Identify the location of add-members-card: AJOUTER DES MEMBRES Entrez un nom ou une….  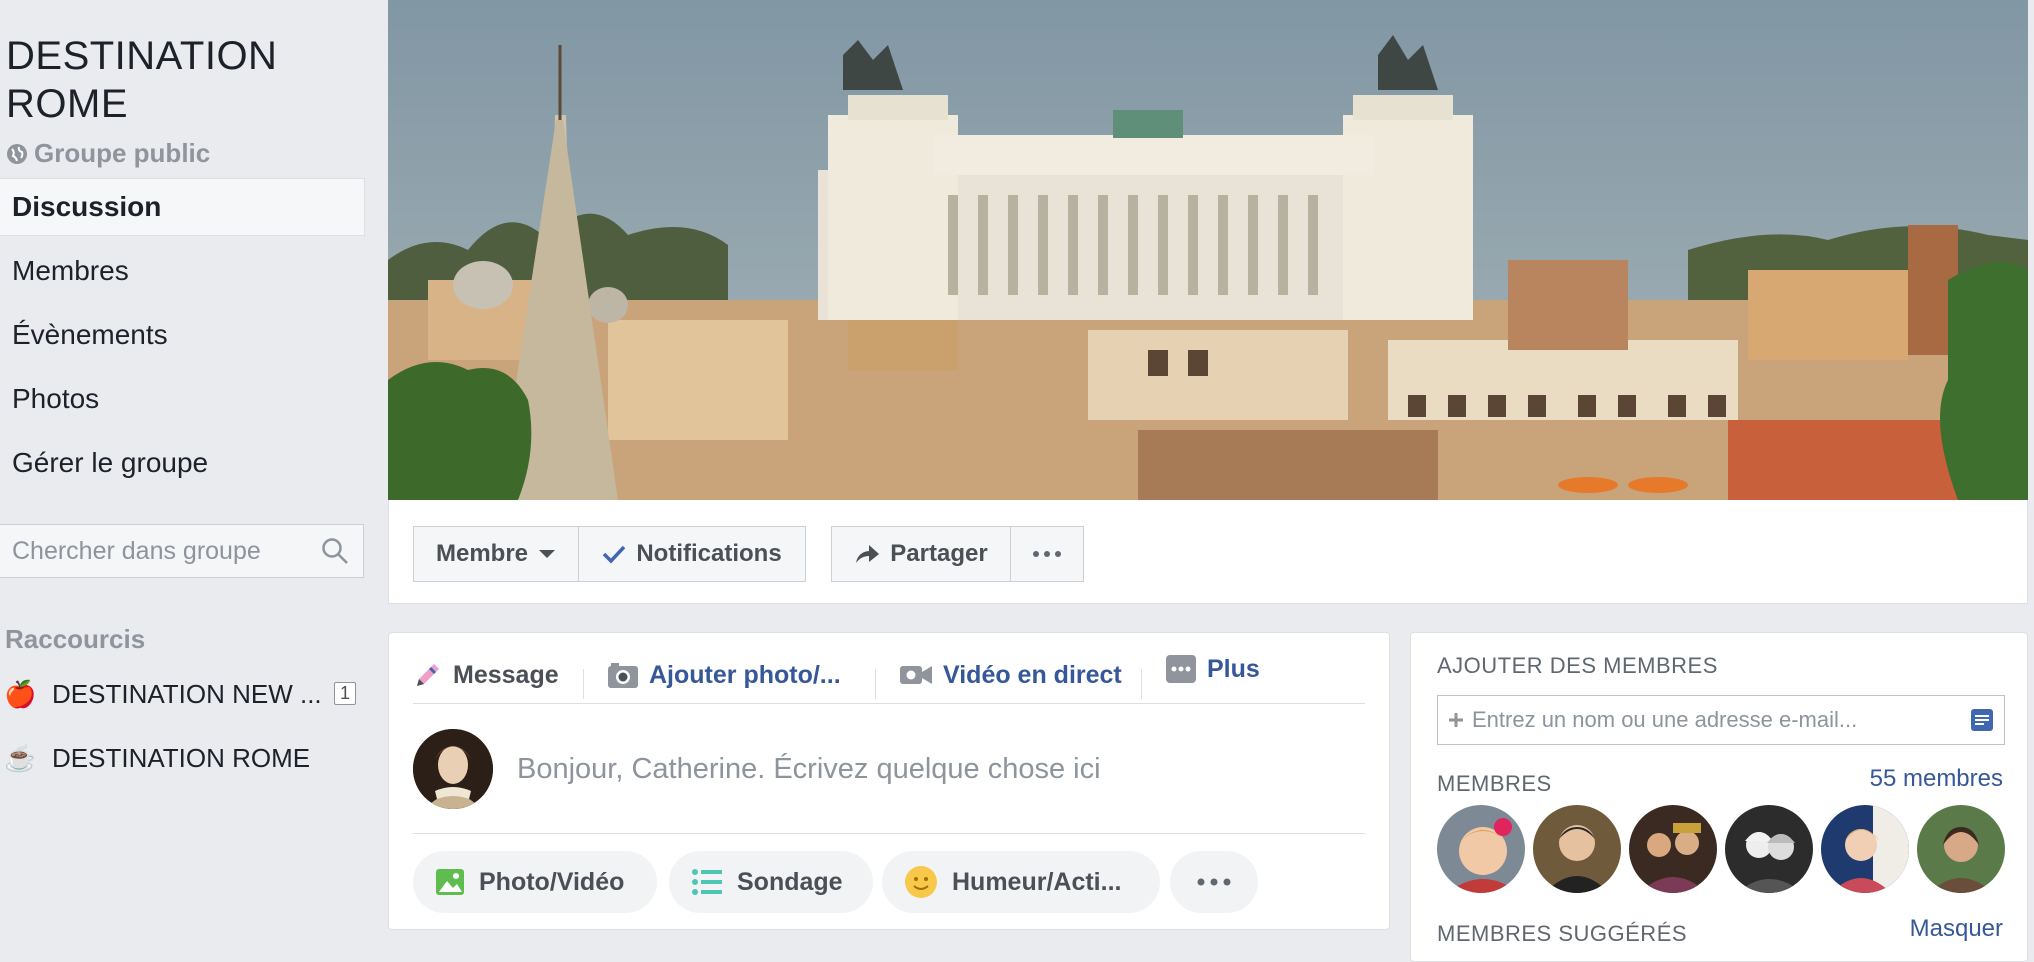
(1719, 797).